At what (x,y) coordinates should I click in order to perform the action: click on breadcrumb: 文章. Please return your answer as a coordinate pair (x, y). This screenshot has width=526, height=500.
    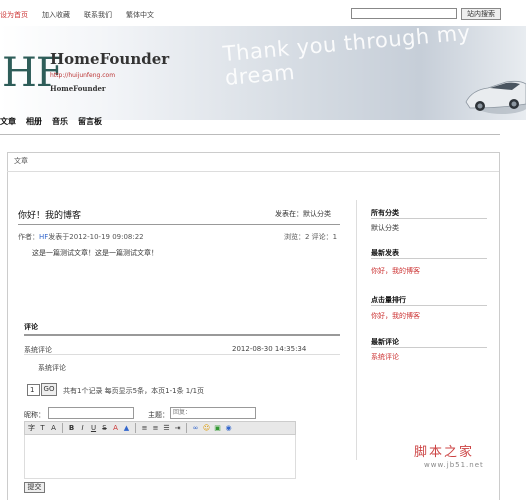
    Looking at the image, I should click on (21, 161).